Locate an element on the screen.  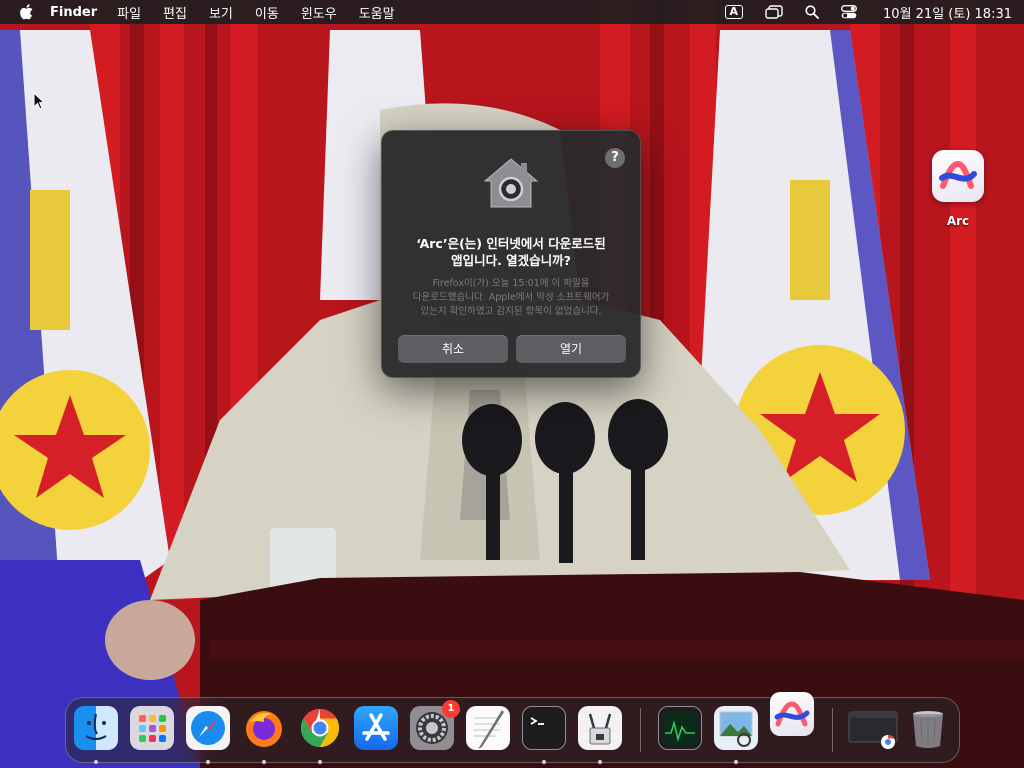
menu-help: 도움말 is located at coordinates (377, 12).